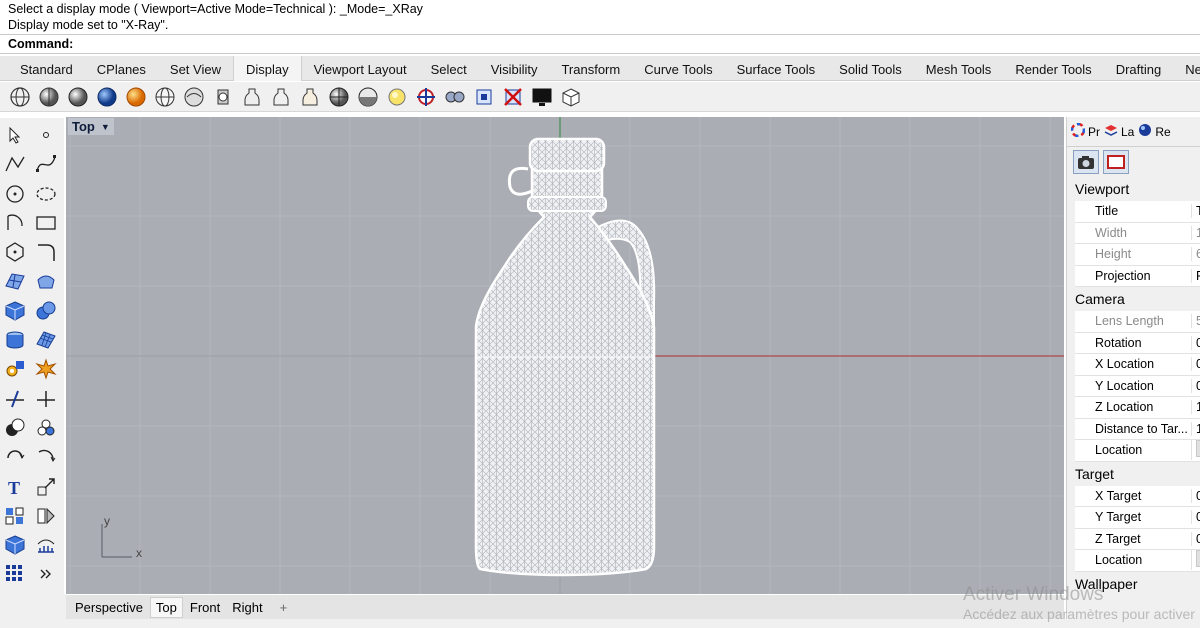  I want to click on camera-icon, so click(455, 97).